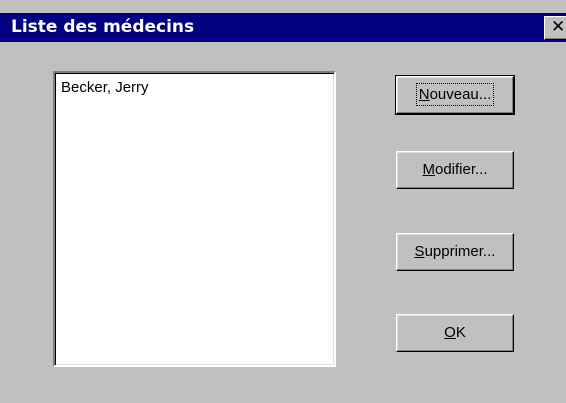 The image size is (566, 403). I want to click on close-button: ✕, so click(555, 28).